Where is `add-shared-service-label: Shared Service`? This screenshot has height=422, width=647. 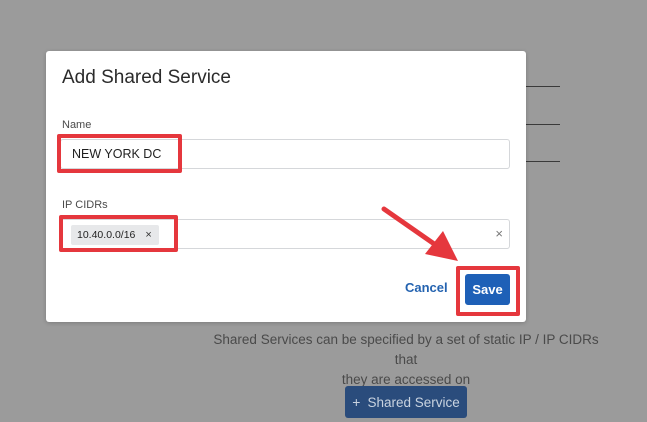
add-shared-service-label: Shared Service is located at coordinates (413, 402).